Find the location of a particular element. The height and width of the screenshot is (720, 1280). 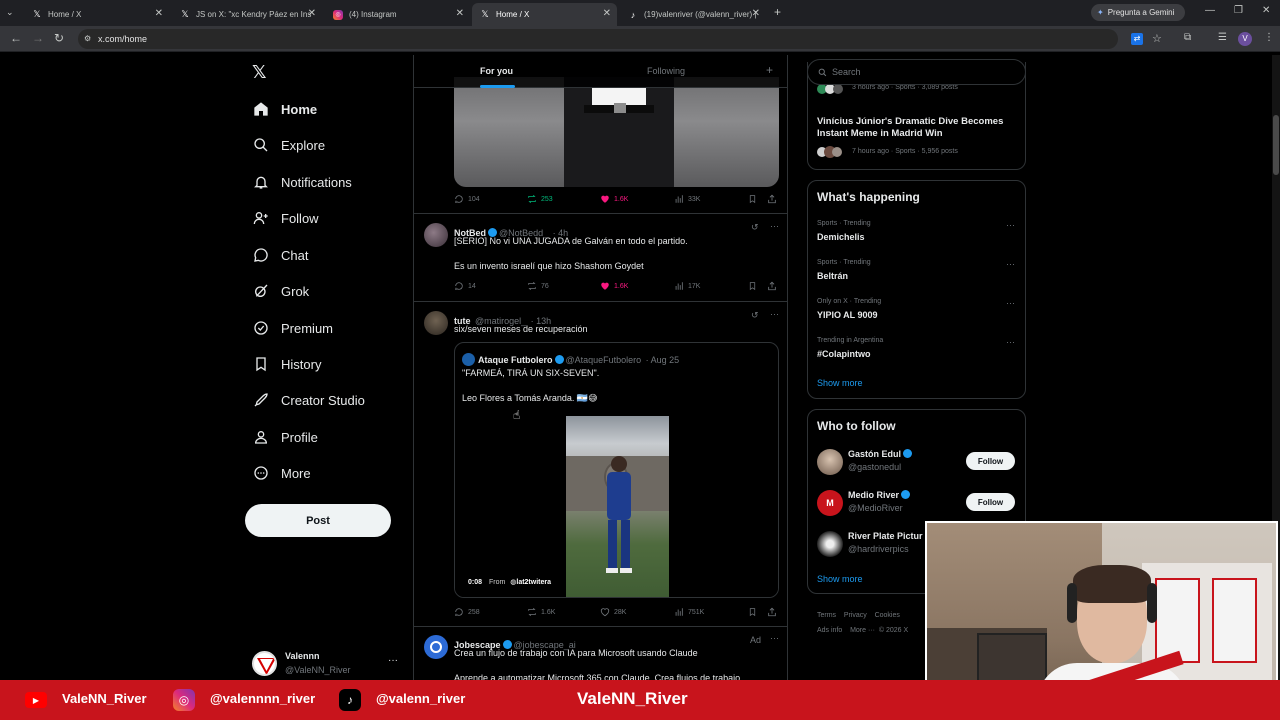

translate-icon: ⇄ is located at coordinates (1137, 39).